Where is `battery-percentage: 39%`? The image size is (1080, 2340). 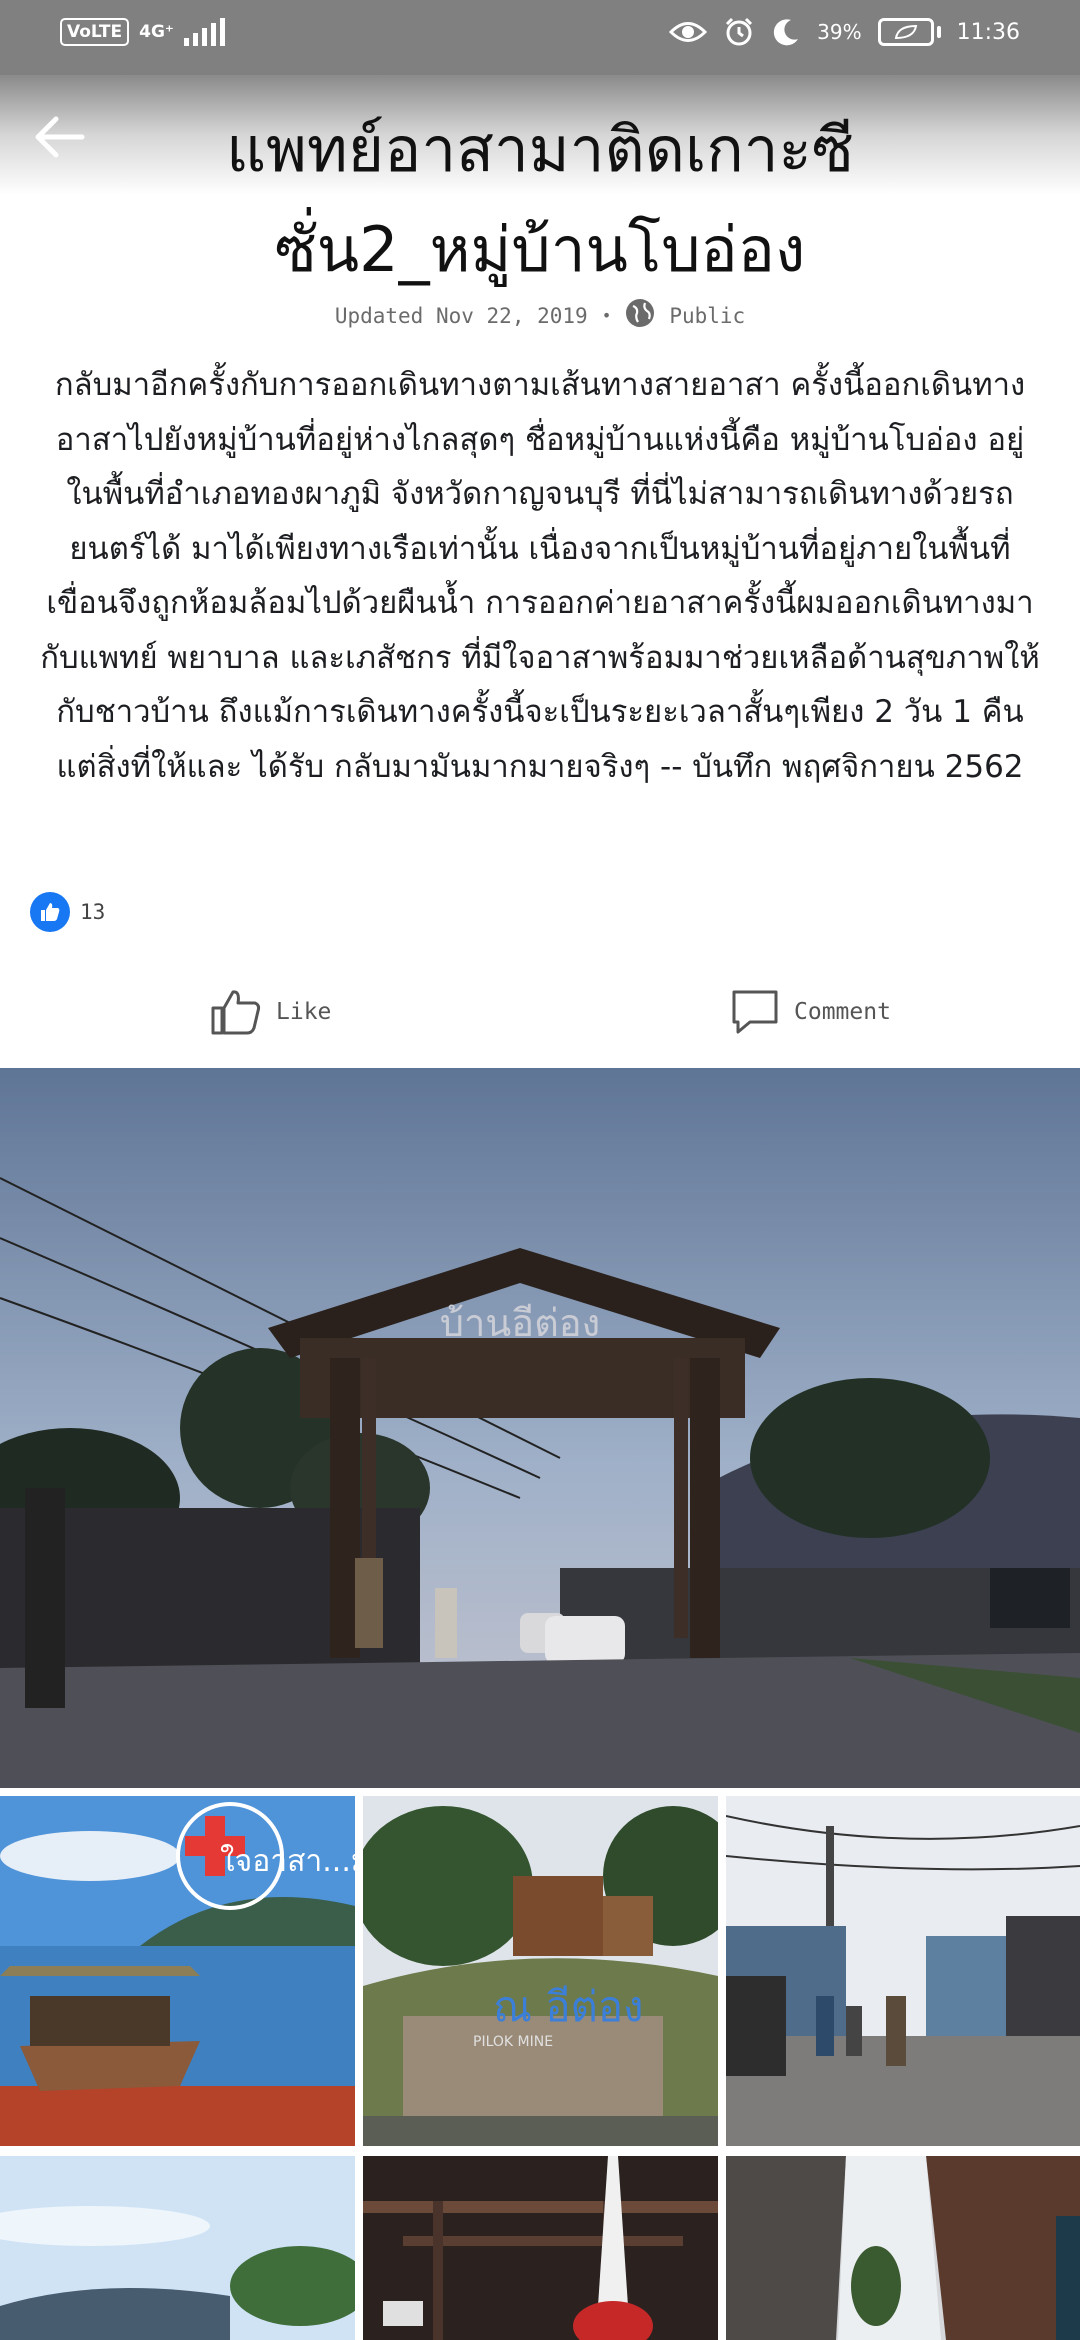 battery-percentage: 39% is located at coordinates (839, 32).